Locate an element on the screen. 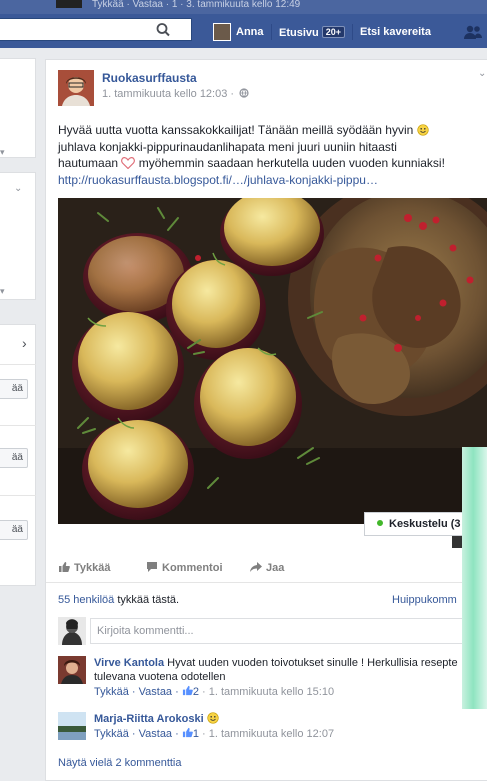 Image resolution: width=487 pixels, height=781 pixels. top-comments-sort: Huippukomm is located at coordinates (424, 600).